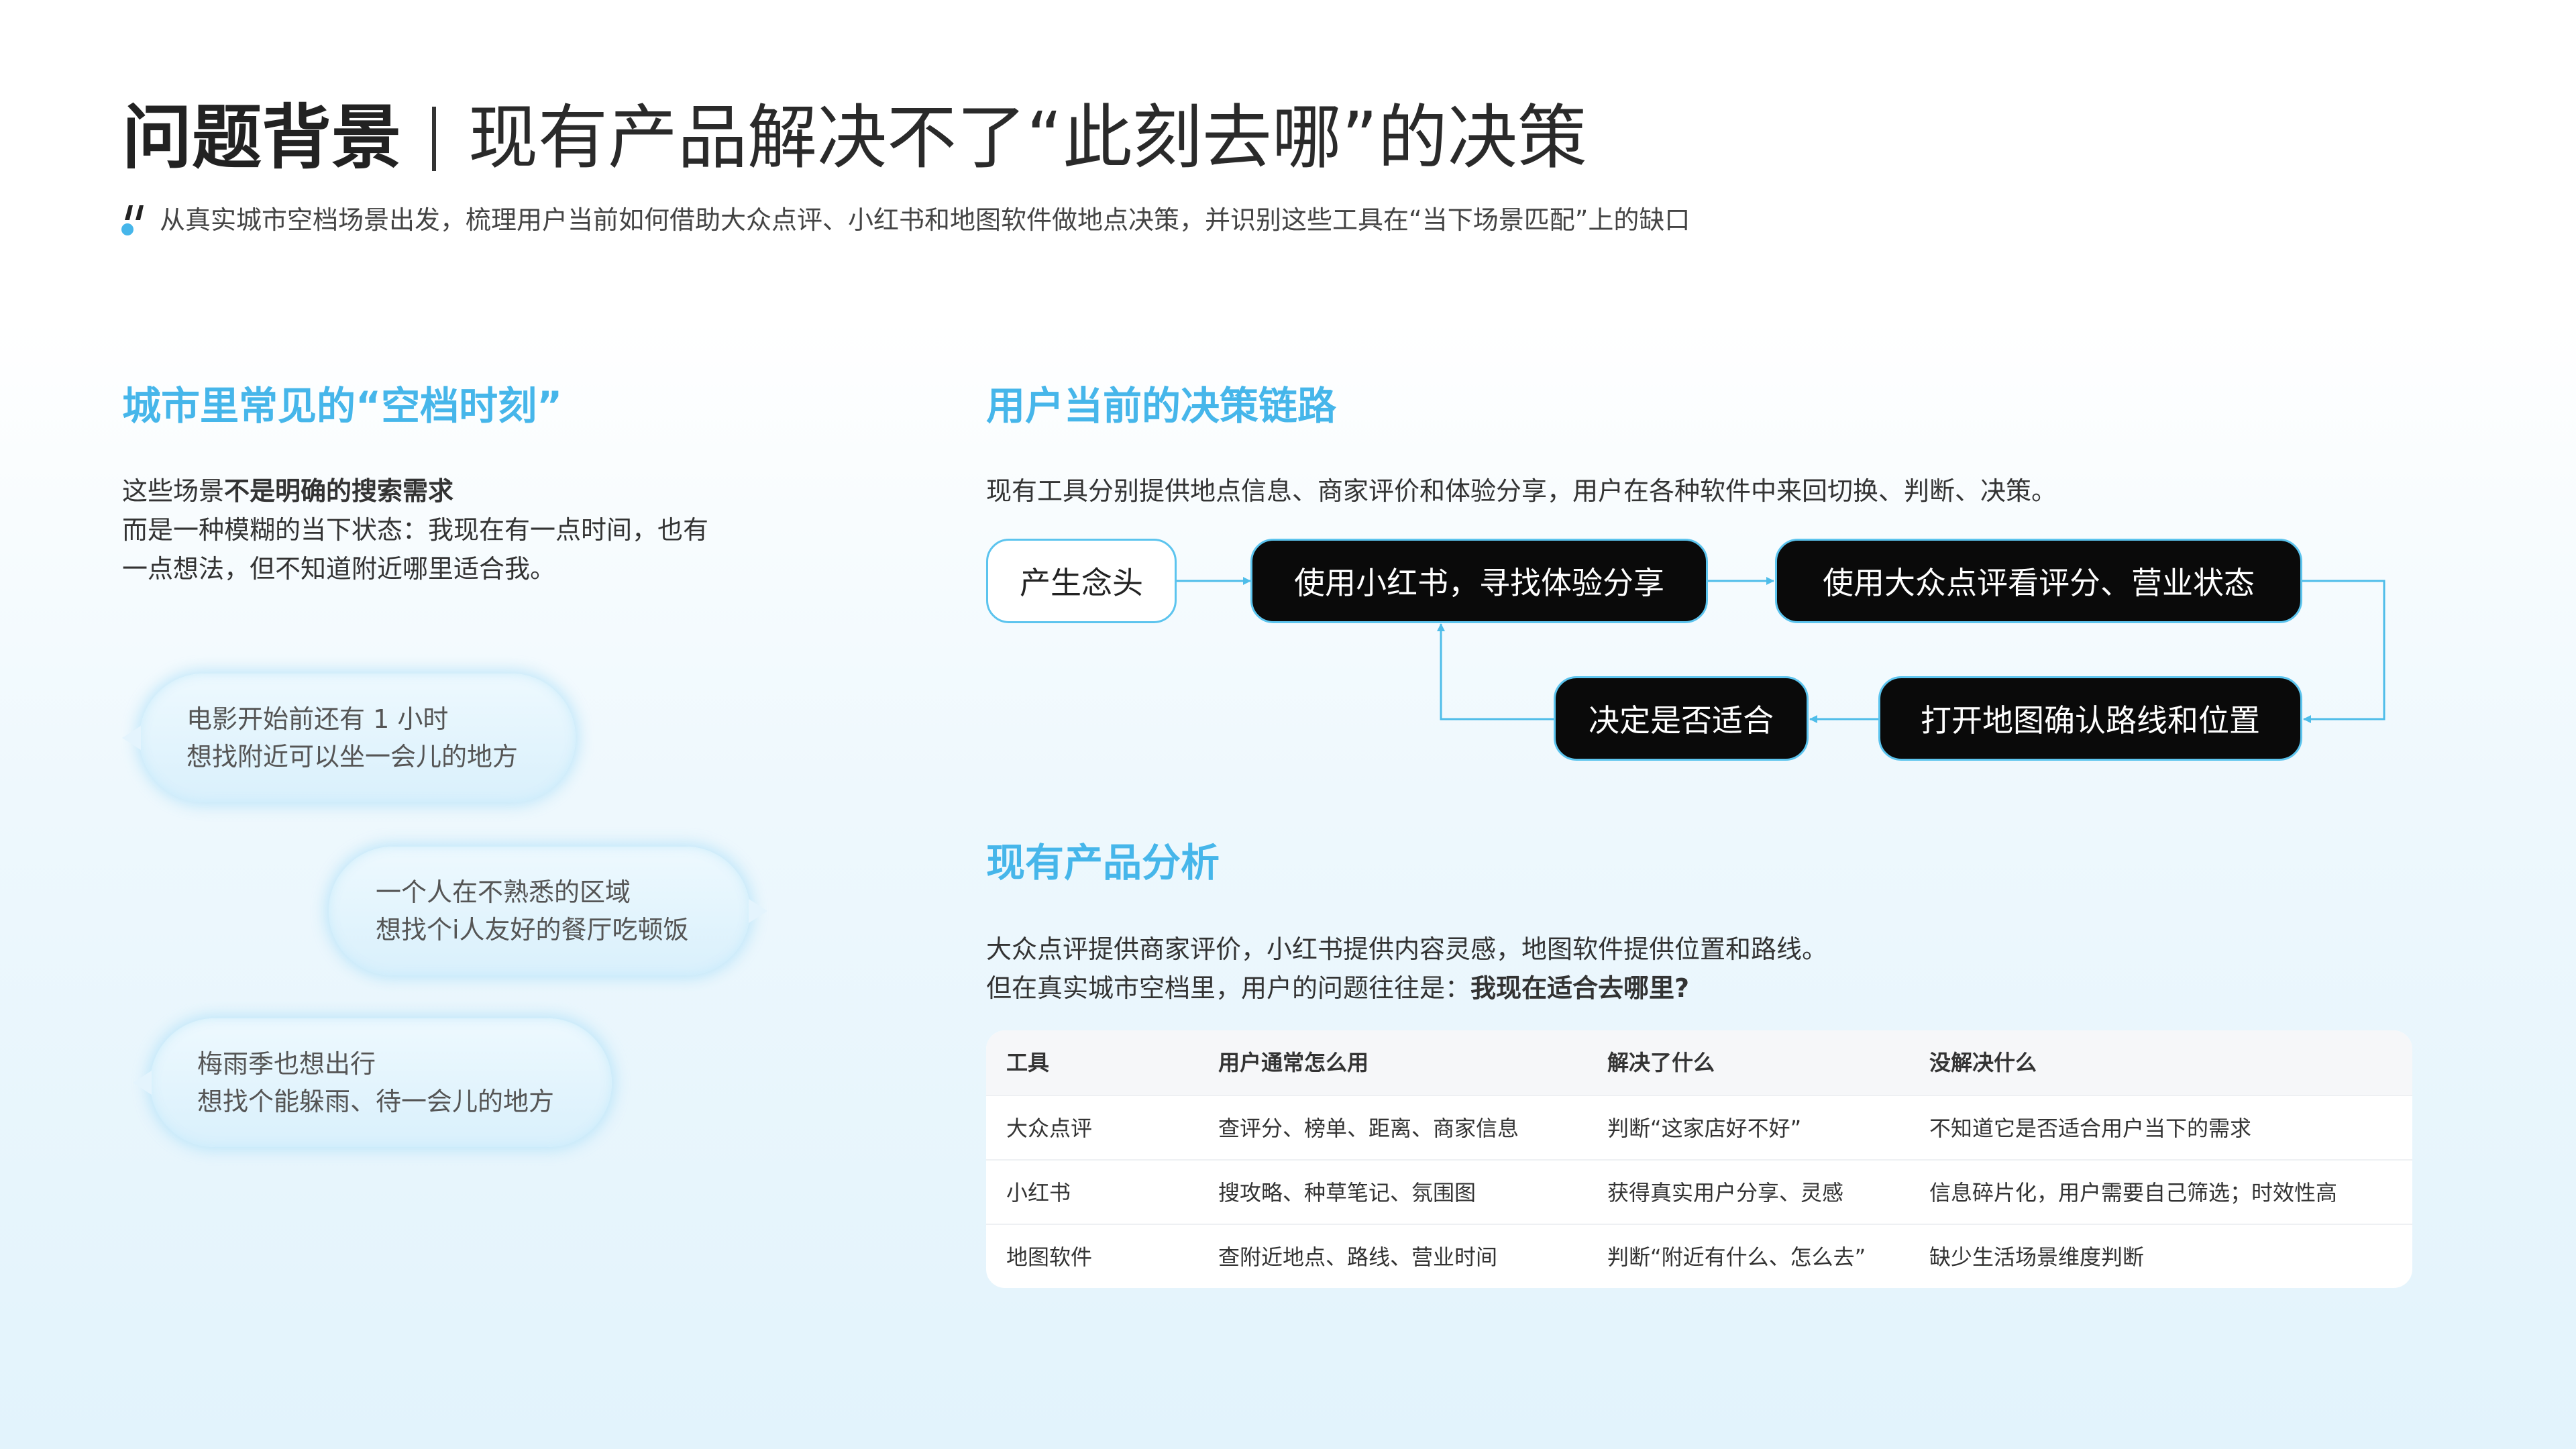 This screenshot has width=2576, height=1449. What do you see at coordinates (1983, 1062) in the screenshot?
I see `table-header-cell: 没解决什么` at bounding box center [1983, 1062].